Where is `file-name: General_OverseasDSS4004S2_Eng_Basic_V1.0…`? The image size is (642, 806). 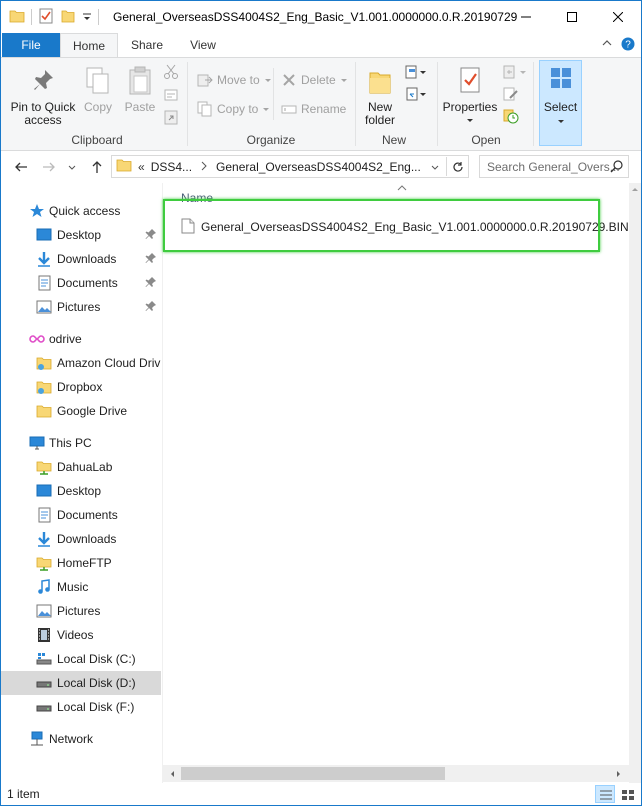 file-name: General_OverseasDSS4004S2_Eng_Basic_V1.0… is located at coordinates (415, 227).